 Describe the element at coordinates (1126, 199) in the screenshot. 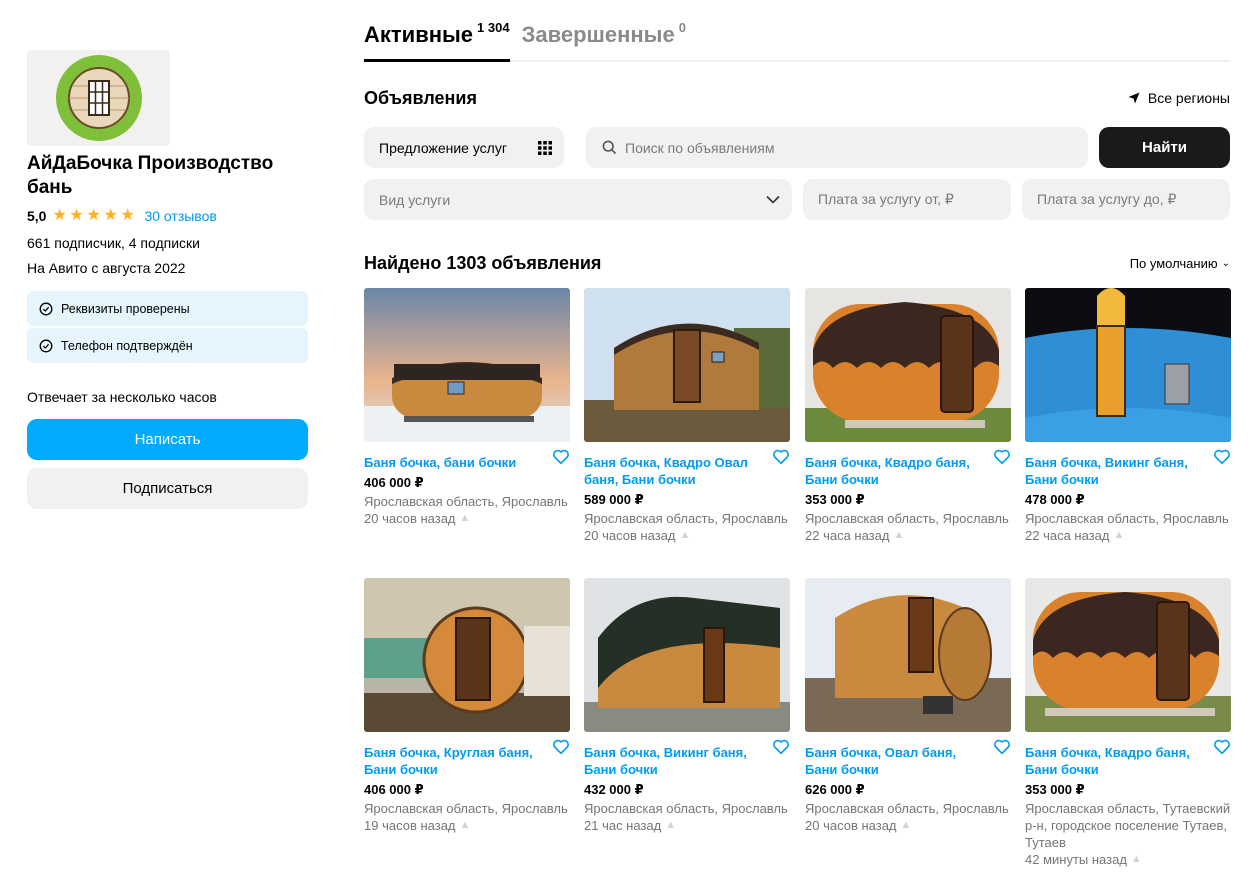

I see `price-to-input: Плата за услугу до, ₽` at that location.